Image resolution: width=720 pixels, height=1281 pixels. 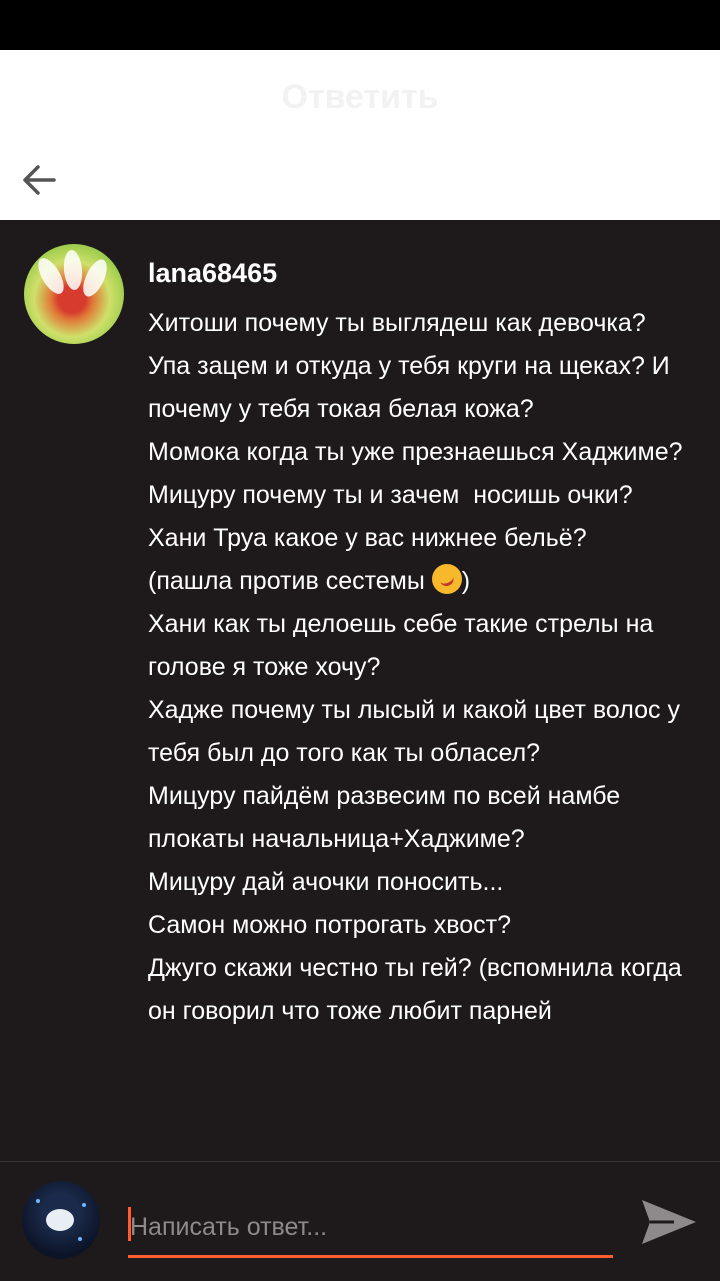 I want to click on reply-composer, so click(x=360, y=1221).